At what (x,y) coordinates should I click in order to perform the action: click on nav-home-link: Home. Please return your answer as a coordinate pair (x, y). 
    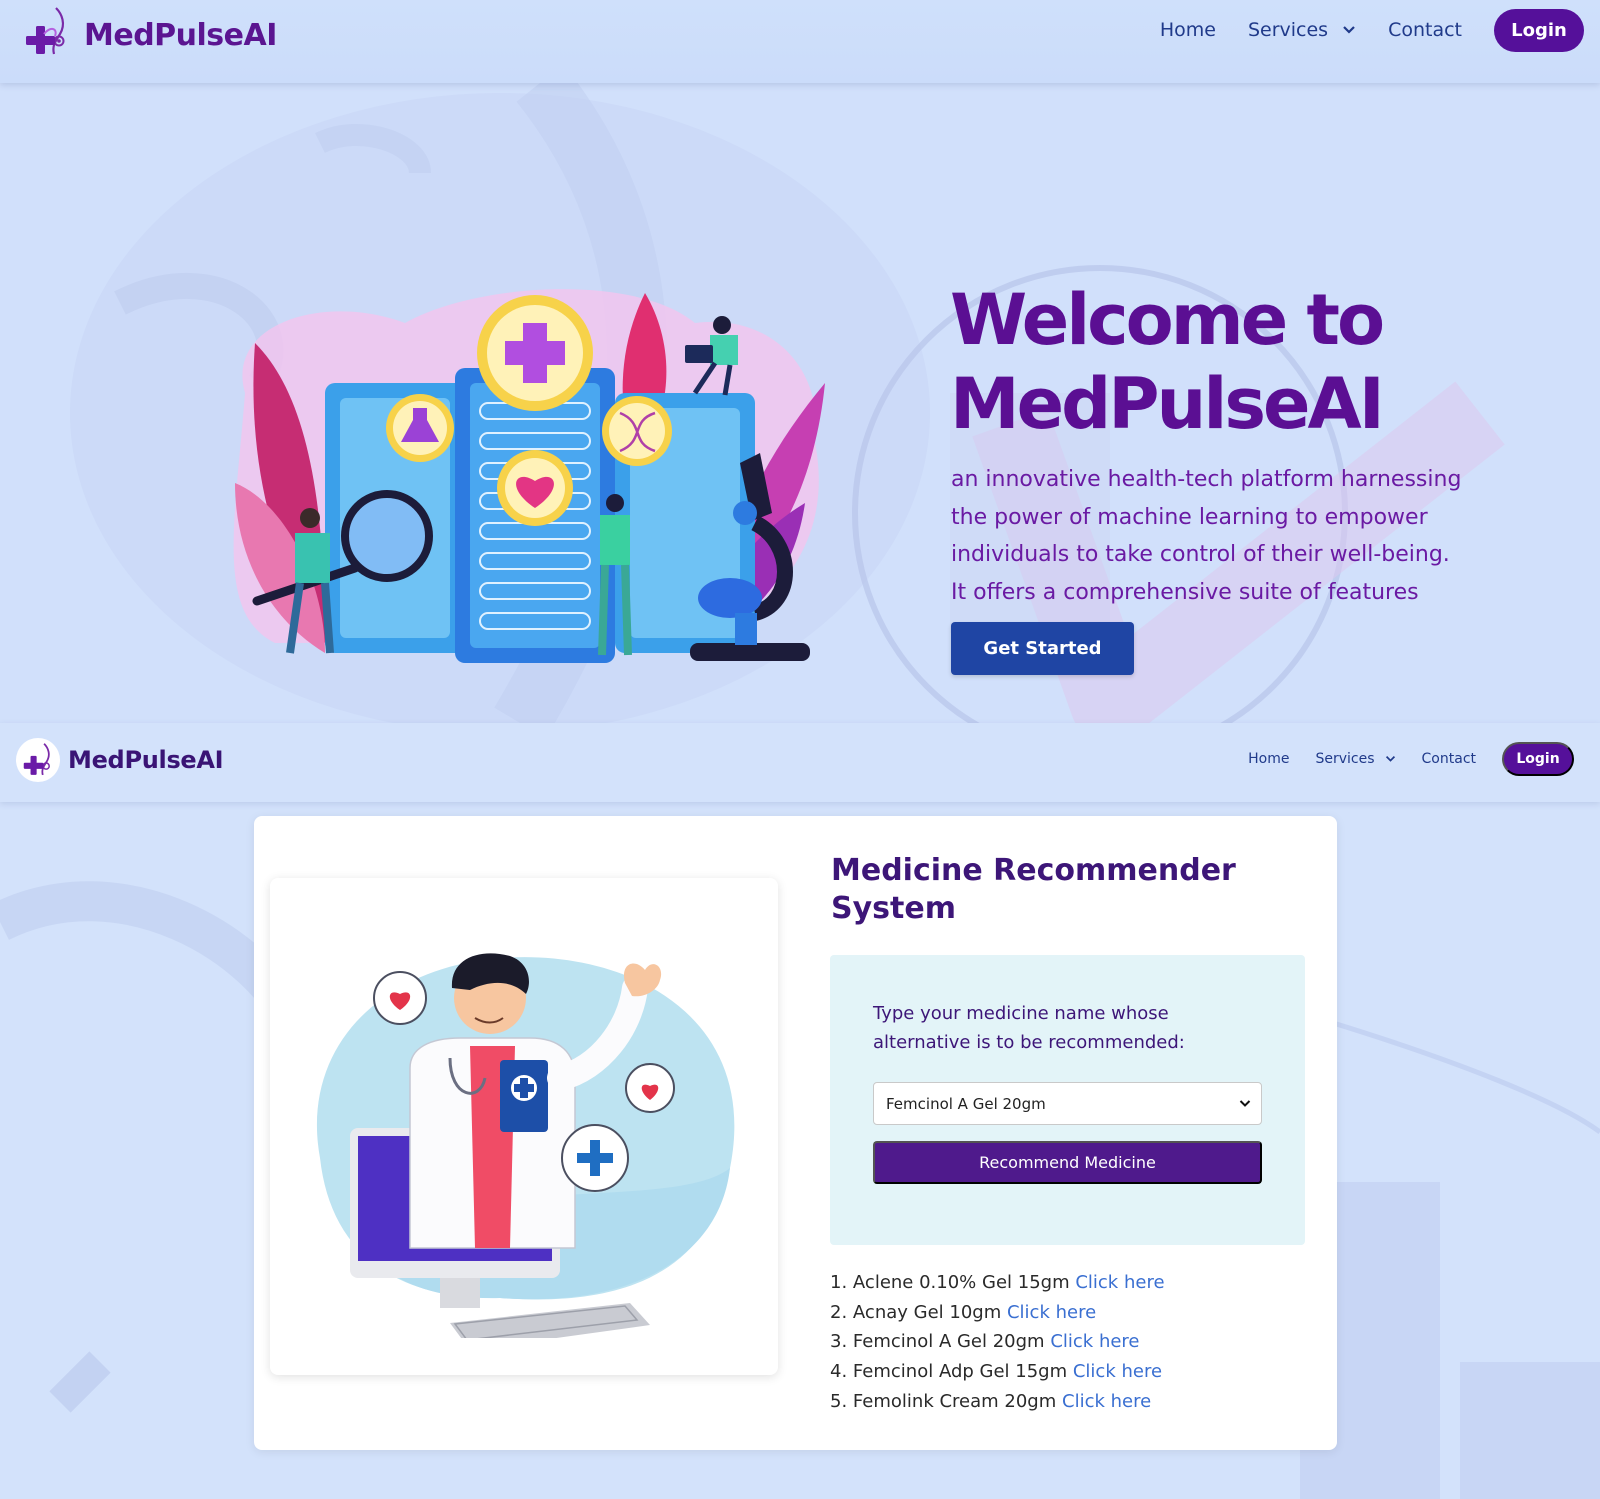
    Looking at the image, I should click on (1188, 30).